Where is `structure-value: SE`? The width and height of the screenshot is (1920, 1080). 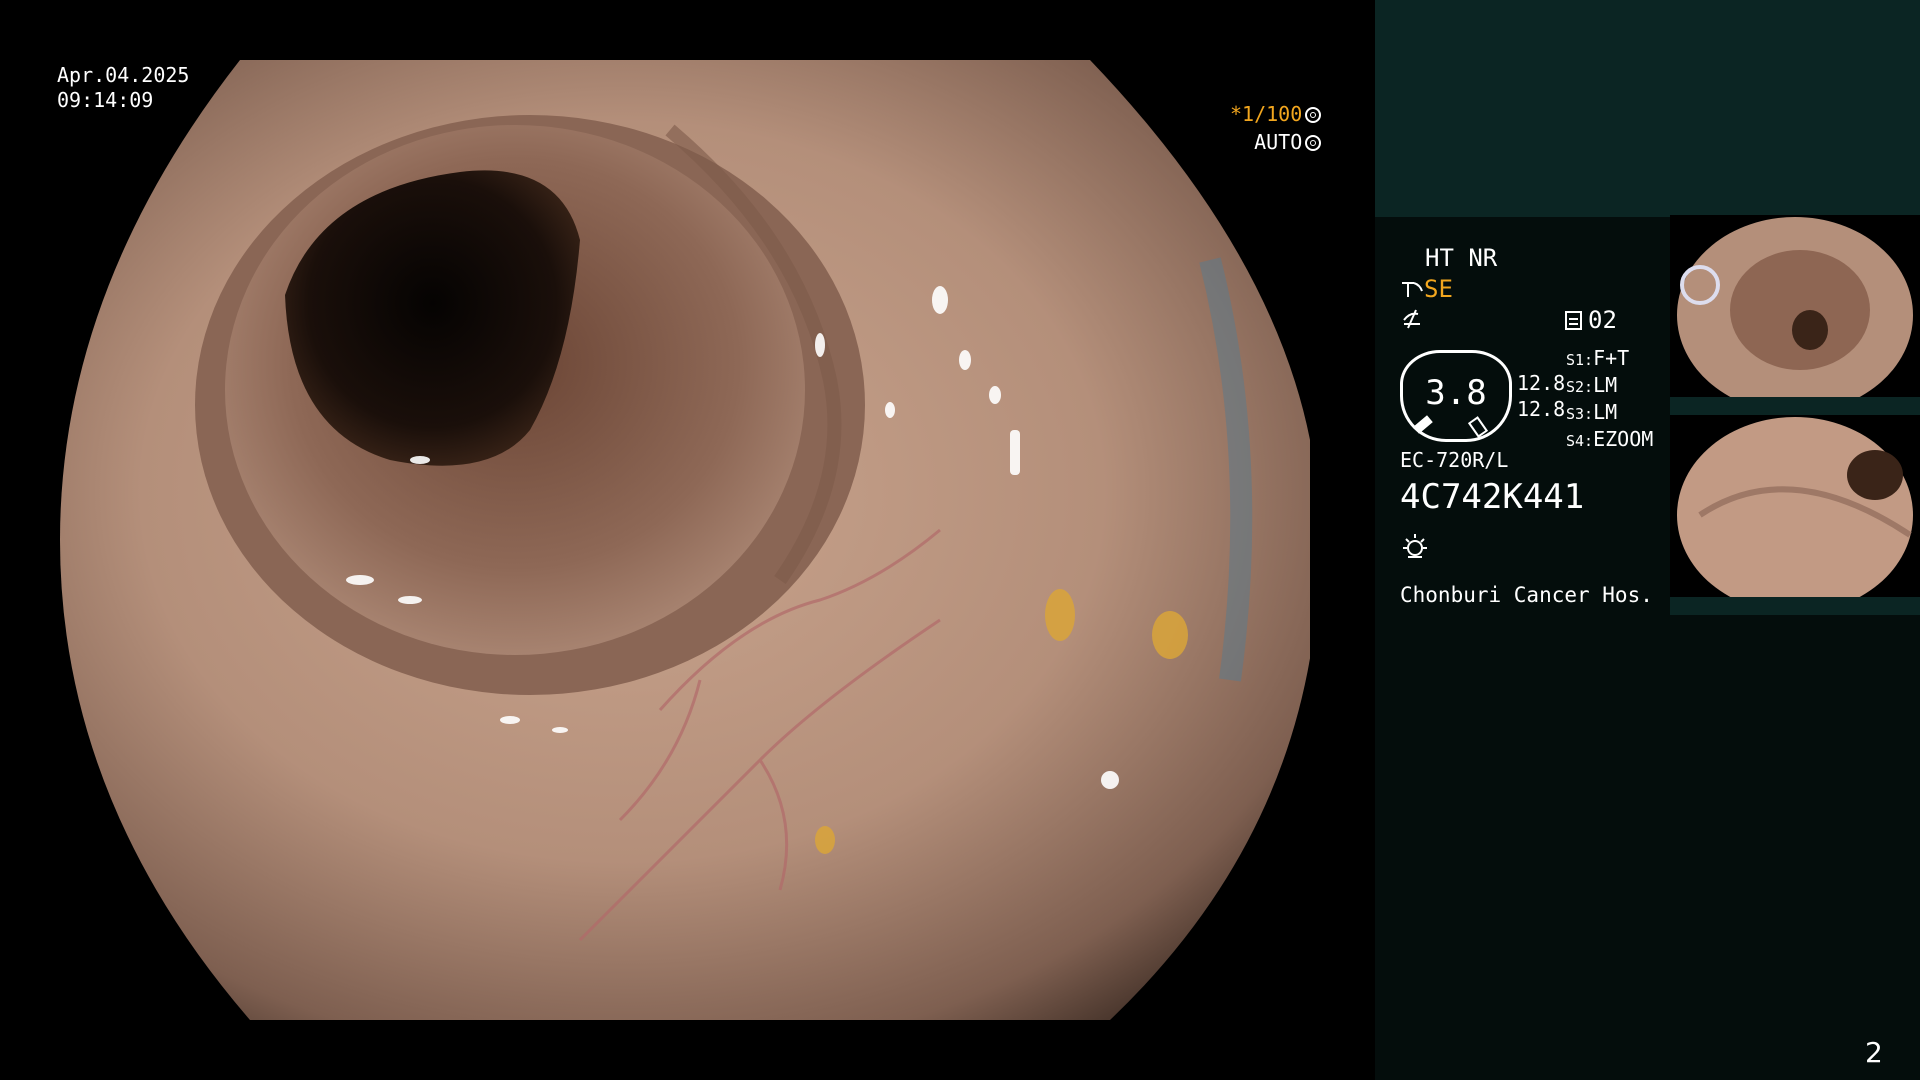 structure-value: SE is located at coordinates (1438, 289).